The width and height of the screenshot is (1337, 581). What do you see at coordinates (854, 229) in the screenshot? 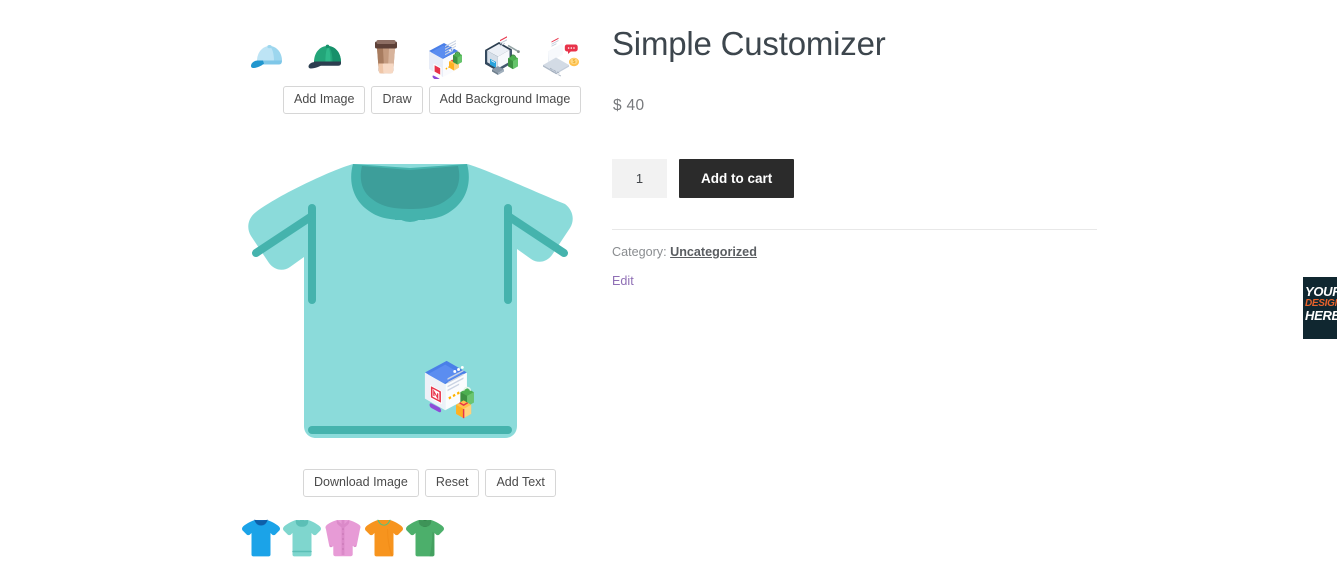
I see `section-divider` at bounding box center [854, 229].